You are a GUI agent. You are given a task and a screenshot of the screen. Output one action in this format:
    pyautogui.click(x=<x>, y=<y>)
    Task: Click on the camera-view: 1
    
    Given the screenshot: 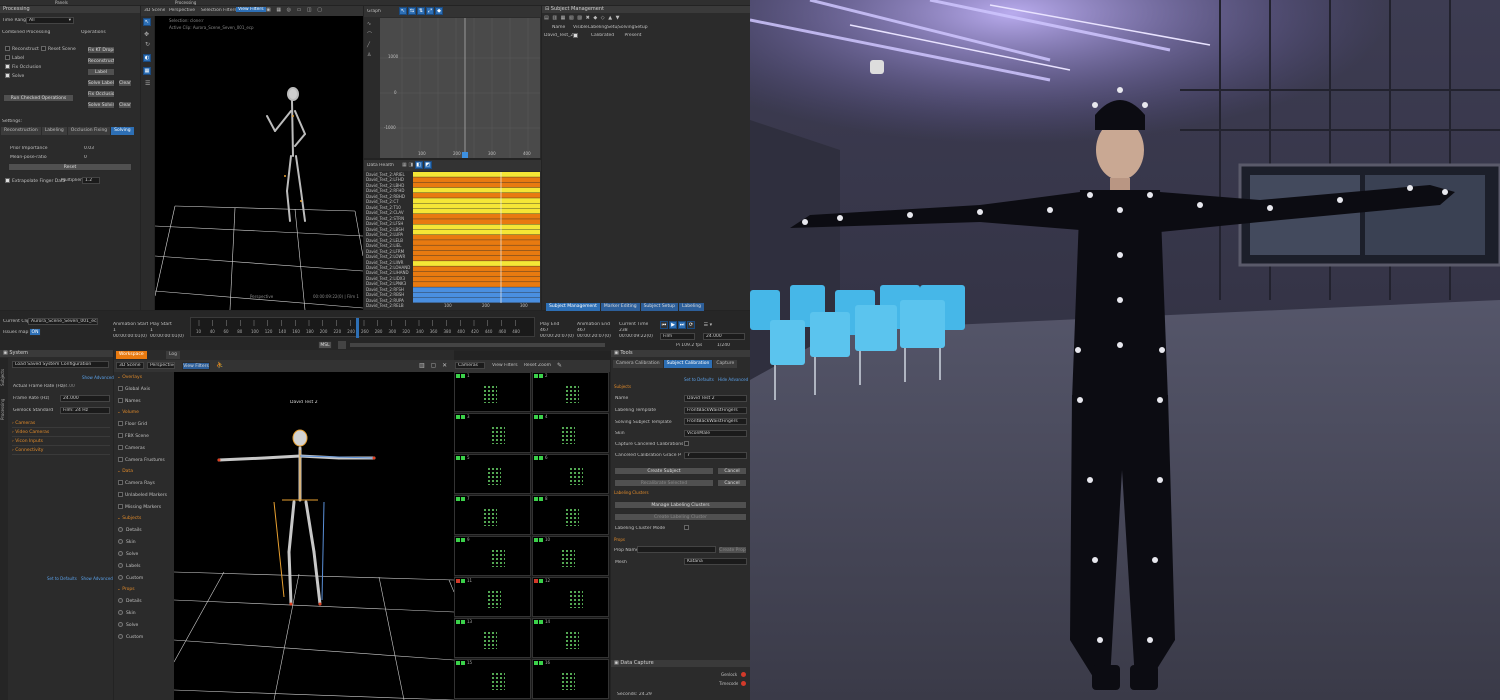 What is the action you would take?
    pyautogui.click(x=492, y=392)
    